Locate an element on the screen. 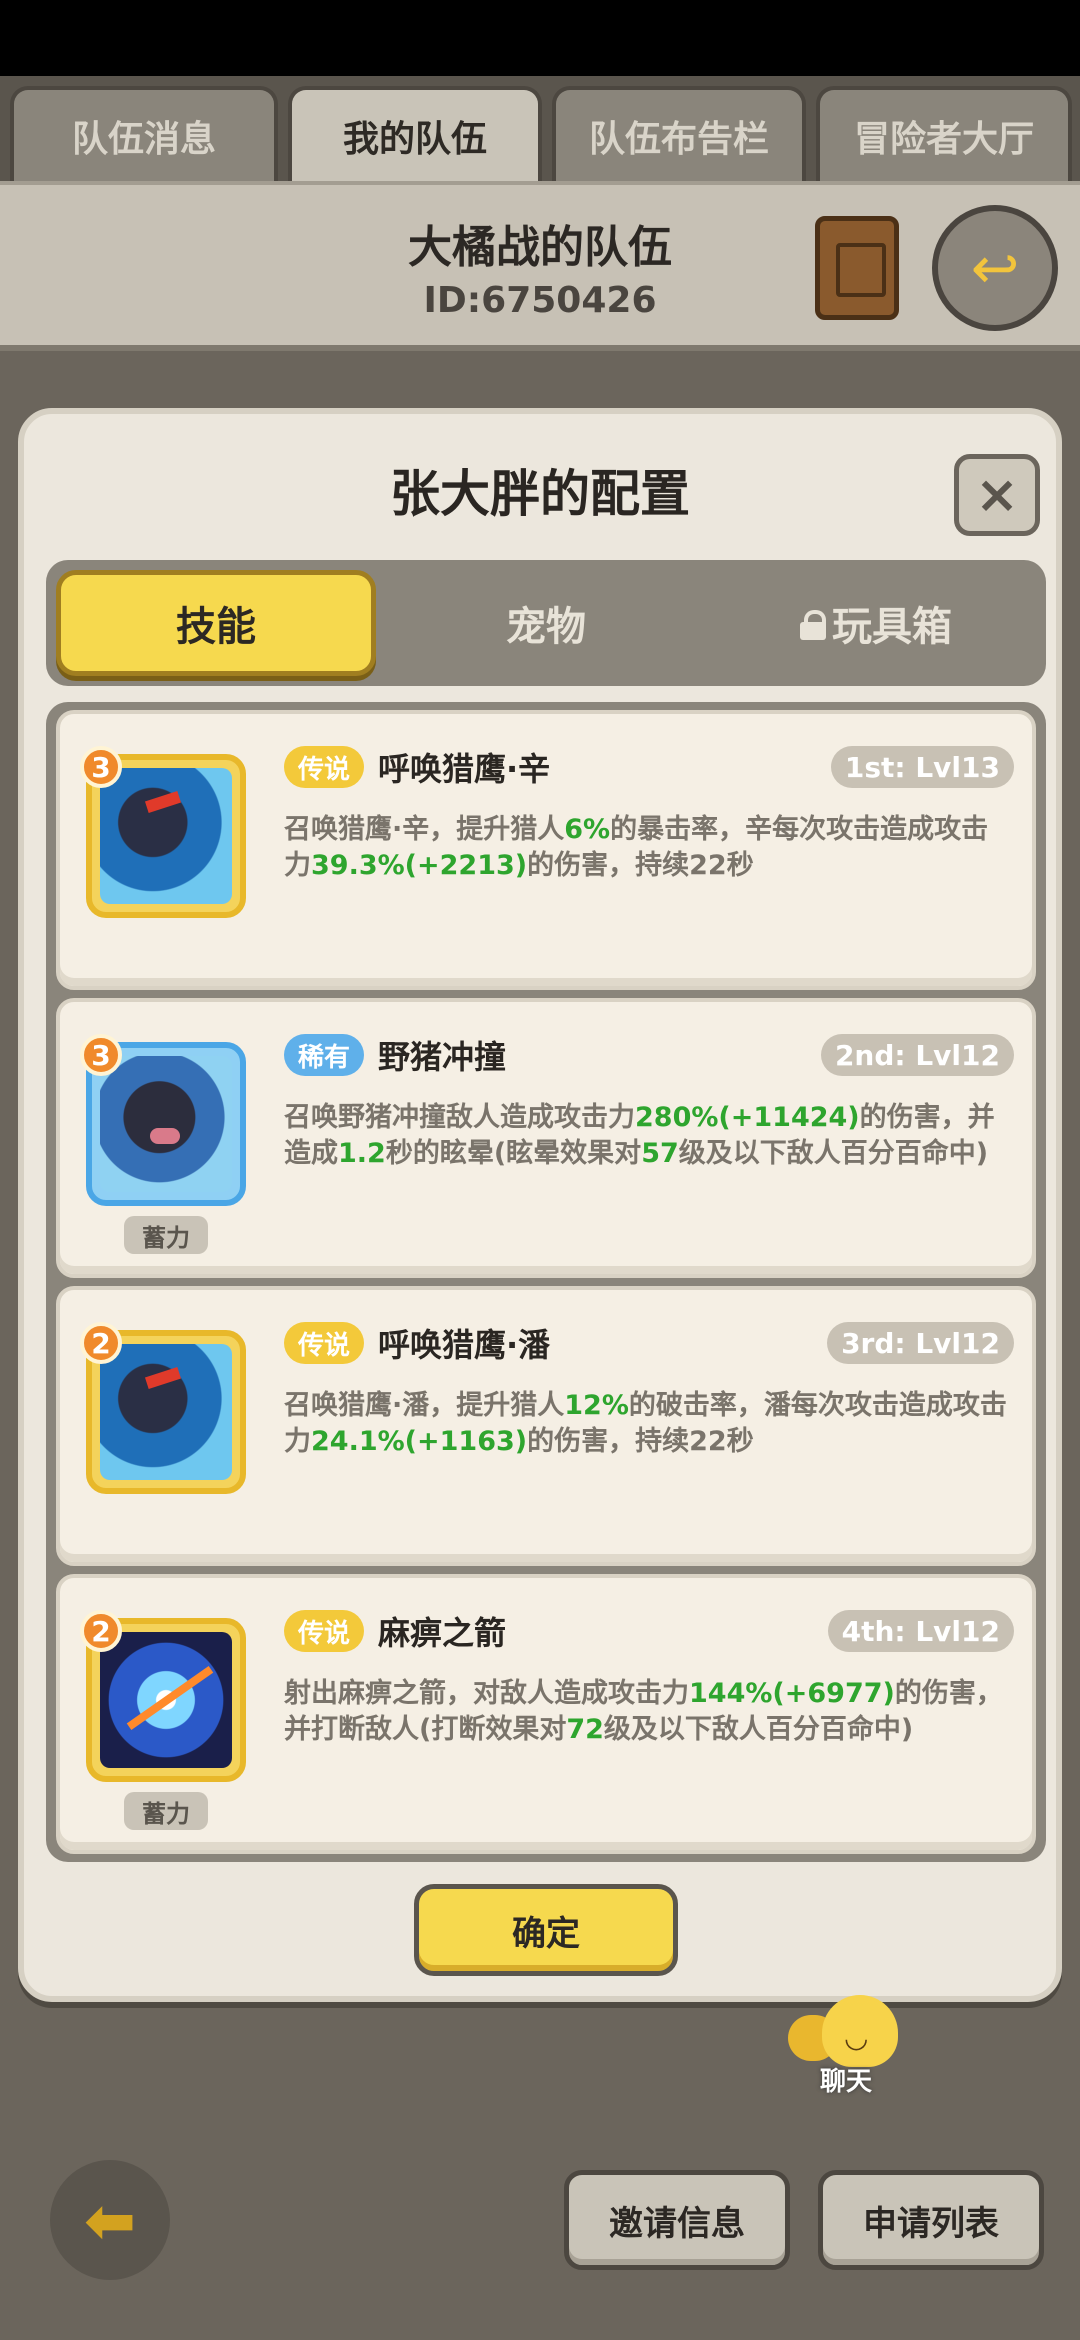 Image resolution: width=1080 pixels, height=2340 pixels. invite-info-button: 邀请信息 is located at coordinates (677, 2220).